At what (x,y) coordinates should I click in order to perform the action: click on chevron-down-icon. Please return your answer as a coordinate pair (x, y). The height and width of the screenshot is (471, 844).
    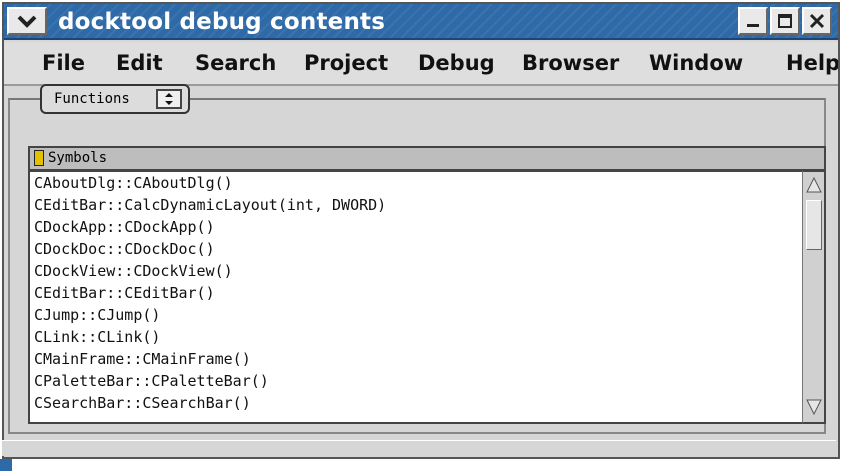
    Looking at the image, I should click on (27, 21).